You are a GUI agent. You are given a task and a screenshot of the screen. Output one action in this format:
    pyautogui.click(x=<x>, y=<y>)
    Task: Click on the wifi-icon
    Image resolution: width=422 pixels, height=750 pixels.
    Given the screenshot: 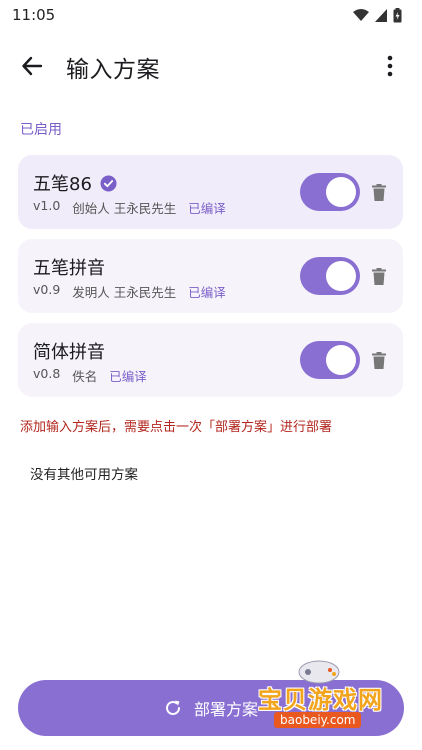 What is the action you would take?
    pyautogui.click(x=361, y=14)
    